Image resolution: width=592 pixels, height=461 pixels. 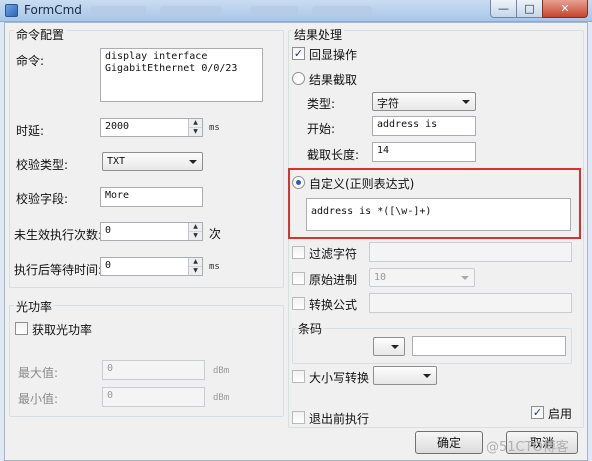 What do you see at coordinates (153, 397) in the screenshot?
I see `min-input: 0` at bounding box center [153, 397].